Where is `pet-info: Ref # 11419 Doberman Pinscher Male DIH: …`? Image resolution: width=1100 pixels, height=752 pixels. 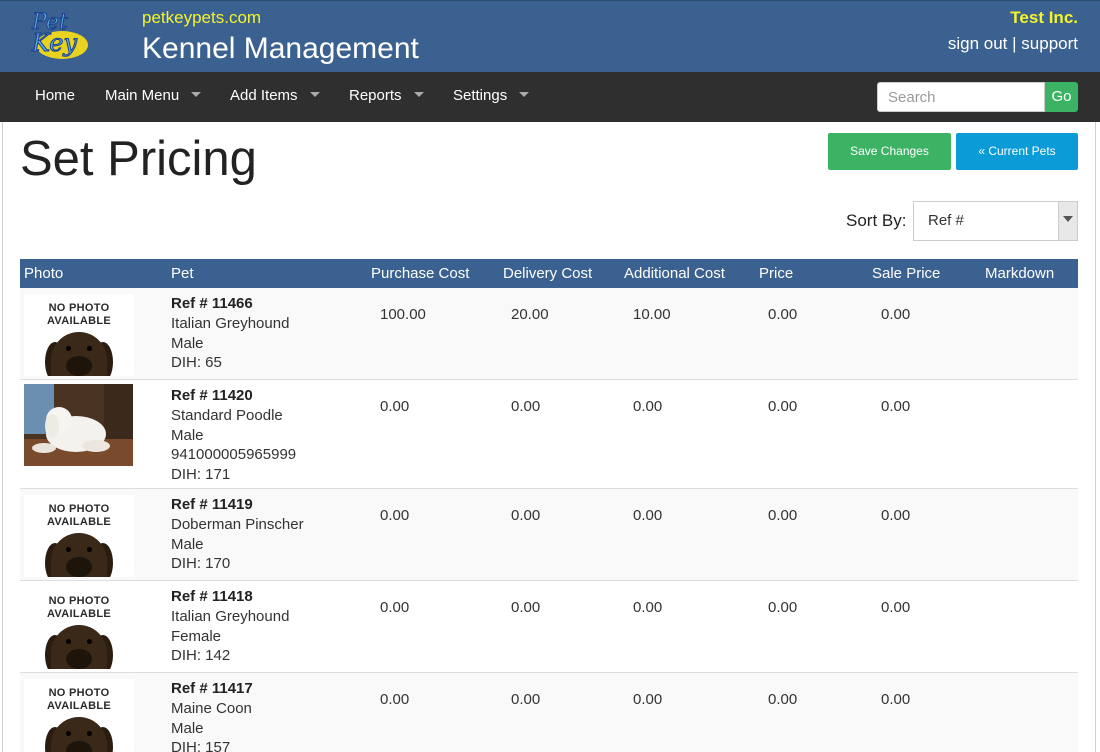 pet-info: Ref # 11419 Doberman Pinscher Male DIH: … is located at coordinates (237, 534).